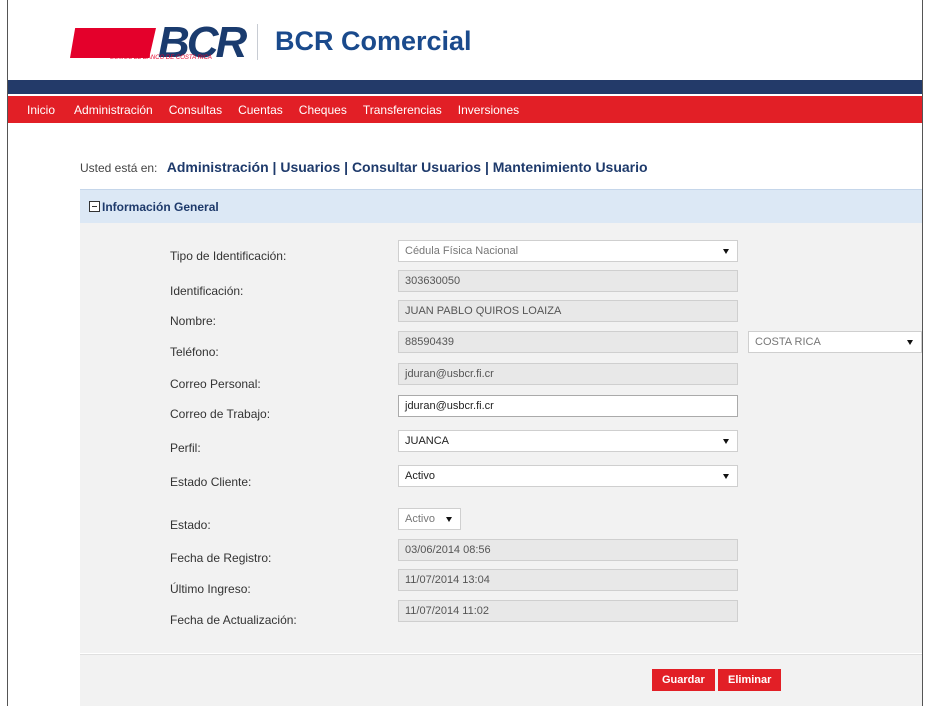  I want to click on label-correo-trabajo: Correo de Trabajo:, so click(220, 414).